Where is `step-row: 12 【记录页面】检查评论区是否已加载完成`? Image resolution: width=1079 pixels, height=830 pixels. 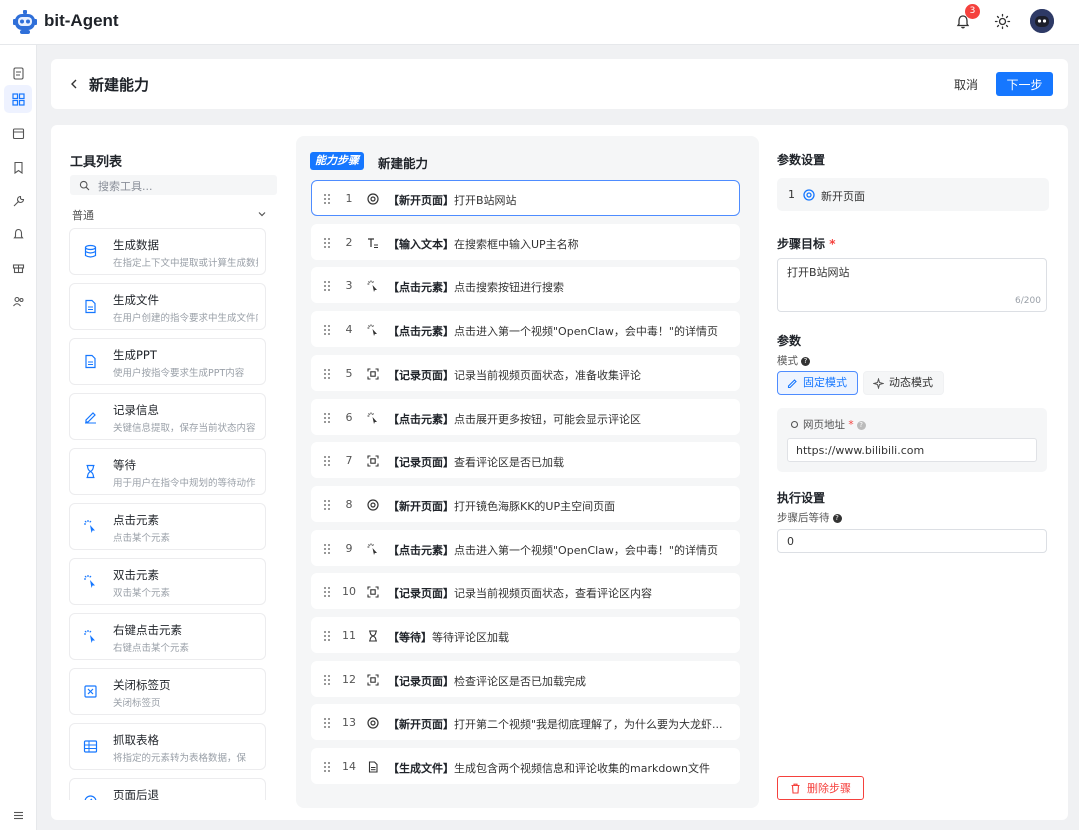 step-row: 12 【记录页面】检查评论区是否已加载完成 is located at coordinates (525, 678).